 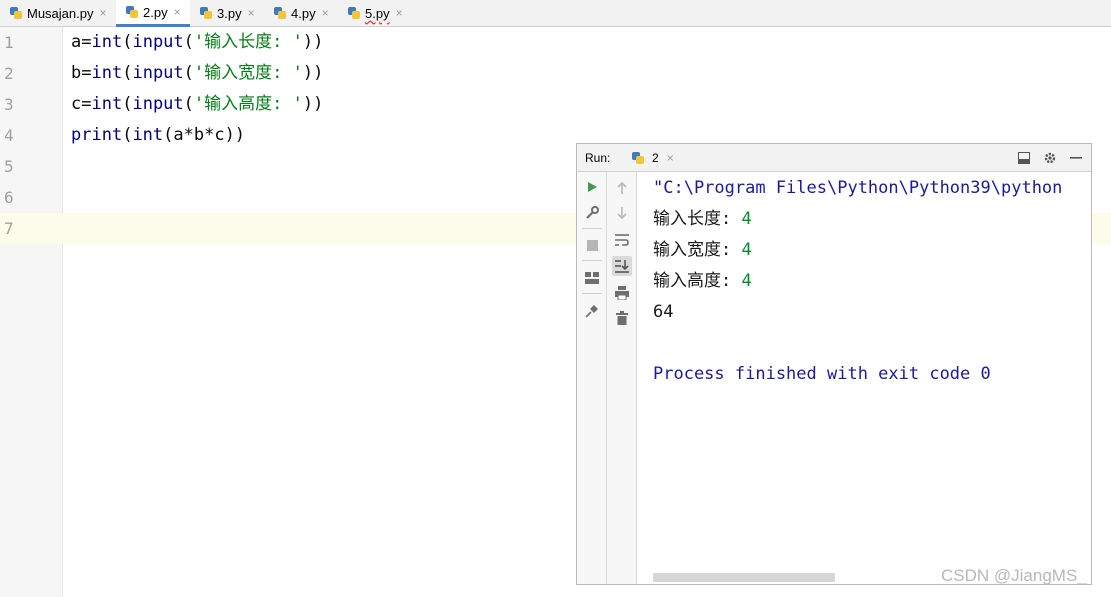 I want to click on line-number: 3, so click(x=9, y=104).